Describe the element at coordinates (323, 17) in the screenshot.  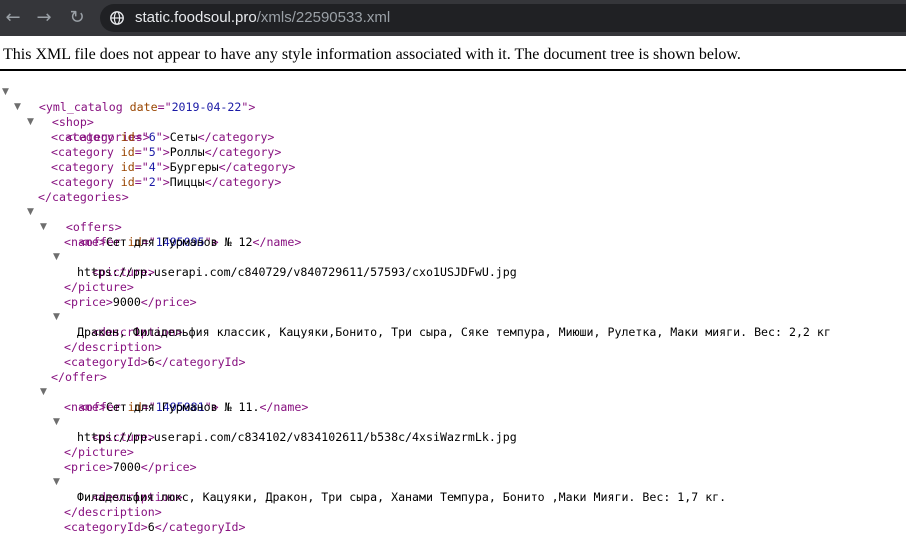
I see `url-path: /xmls/22590533.xml` at that location.